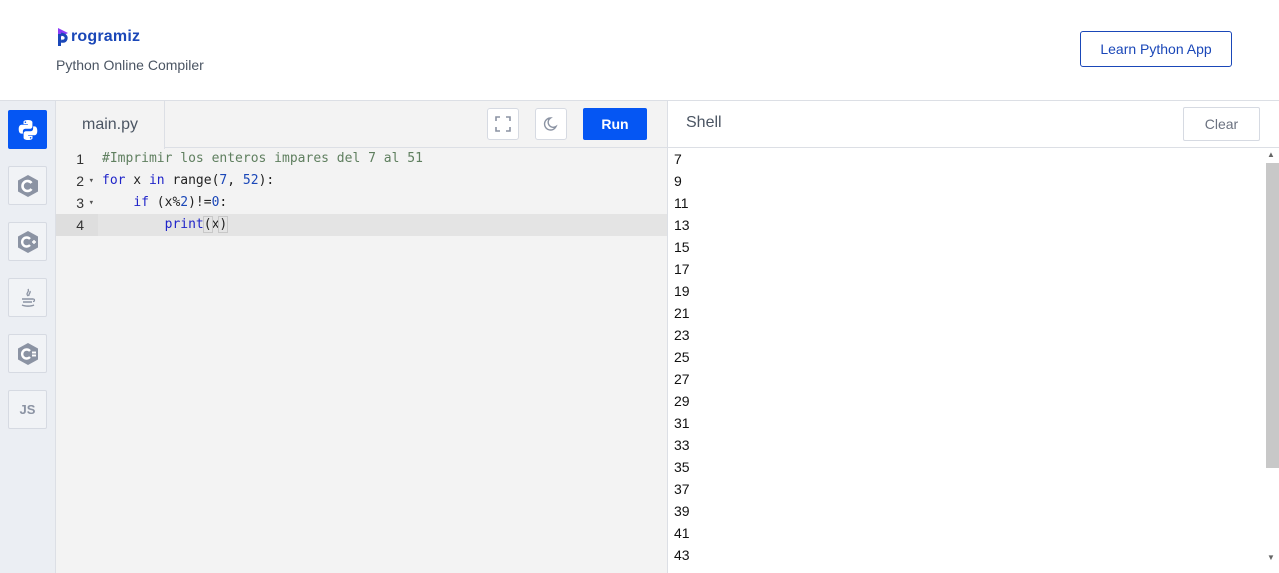 The image size is (1279, 573). Describe the element at coordinates (63, 37) in the screenshot. I see `logo-mark-icon` at that location.